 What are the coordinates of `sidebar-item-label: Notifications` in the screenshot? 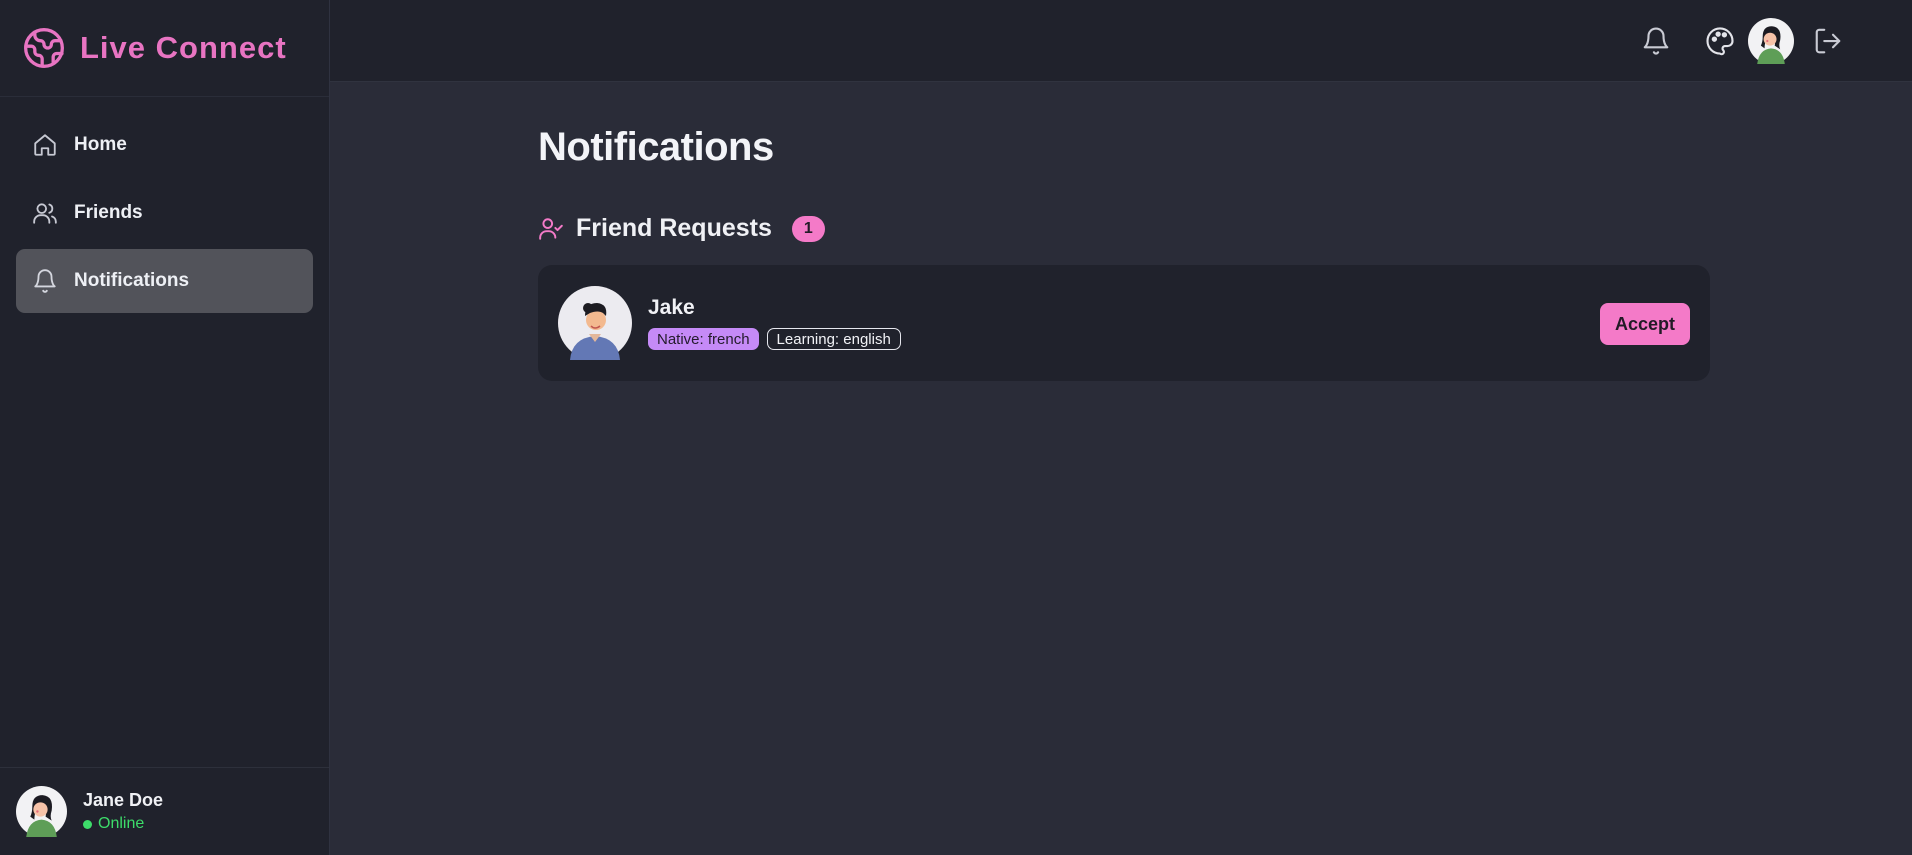 It's located at (132, 280).